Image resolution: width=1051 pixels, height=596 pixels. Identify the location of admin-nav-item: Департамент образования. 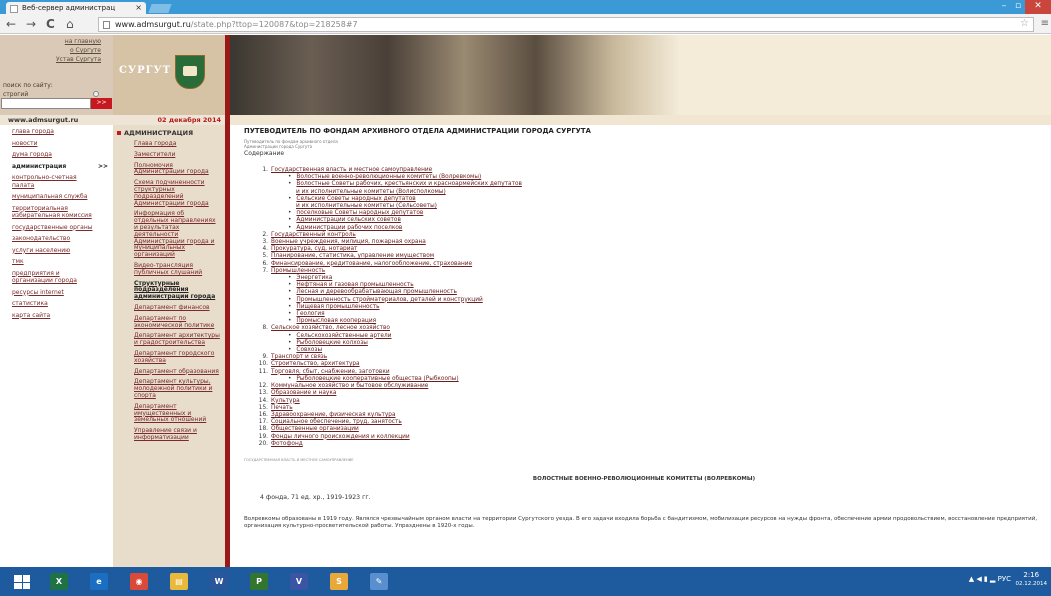
(177, 372).